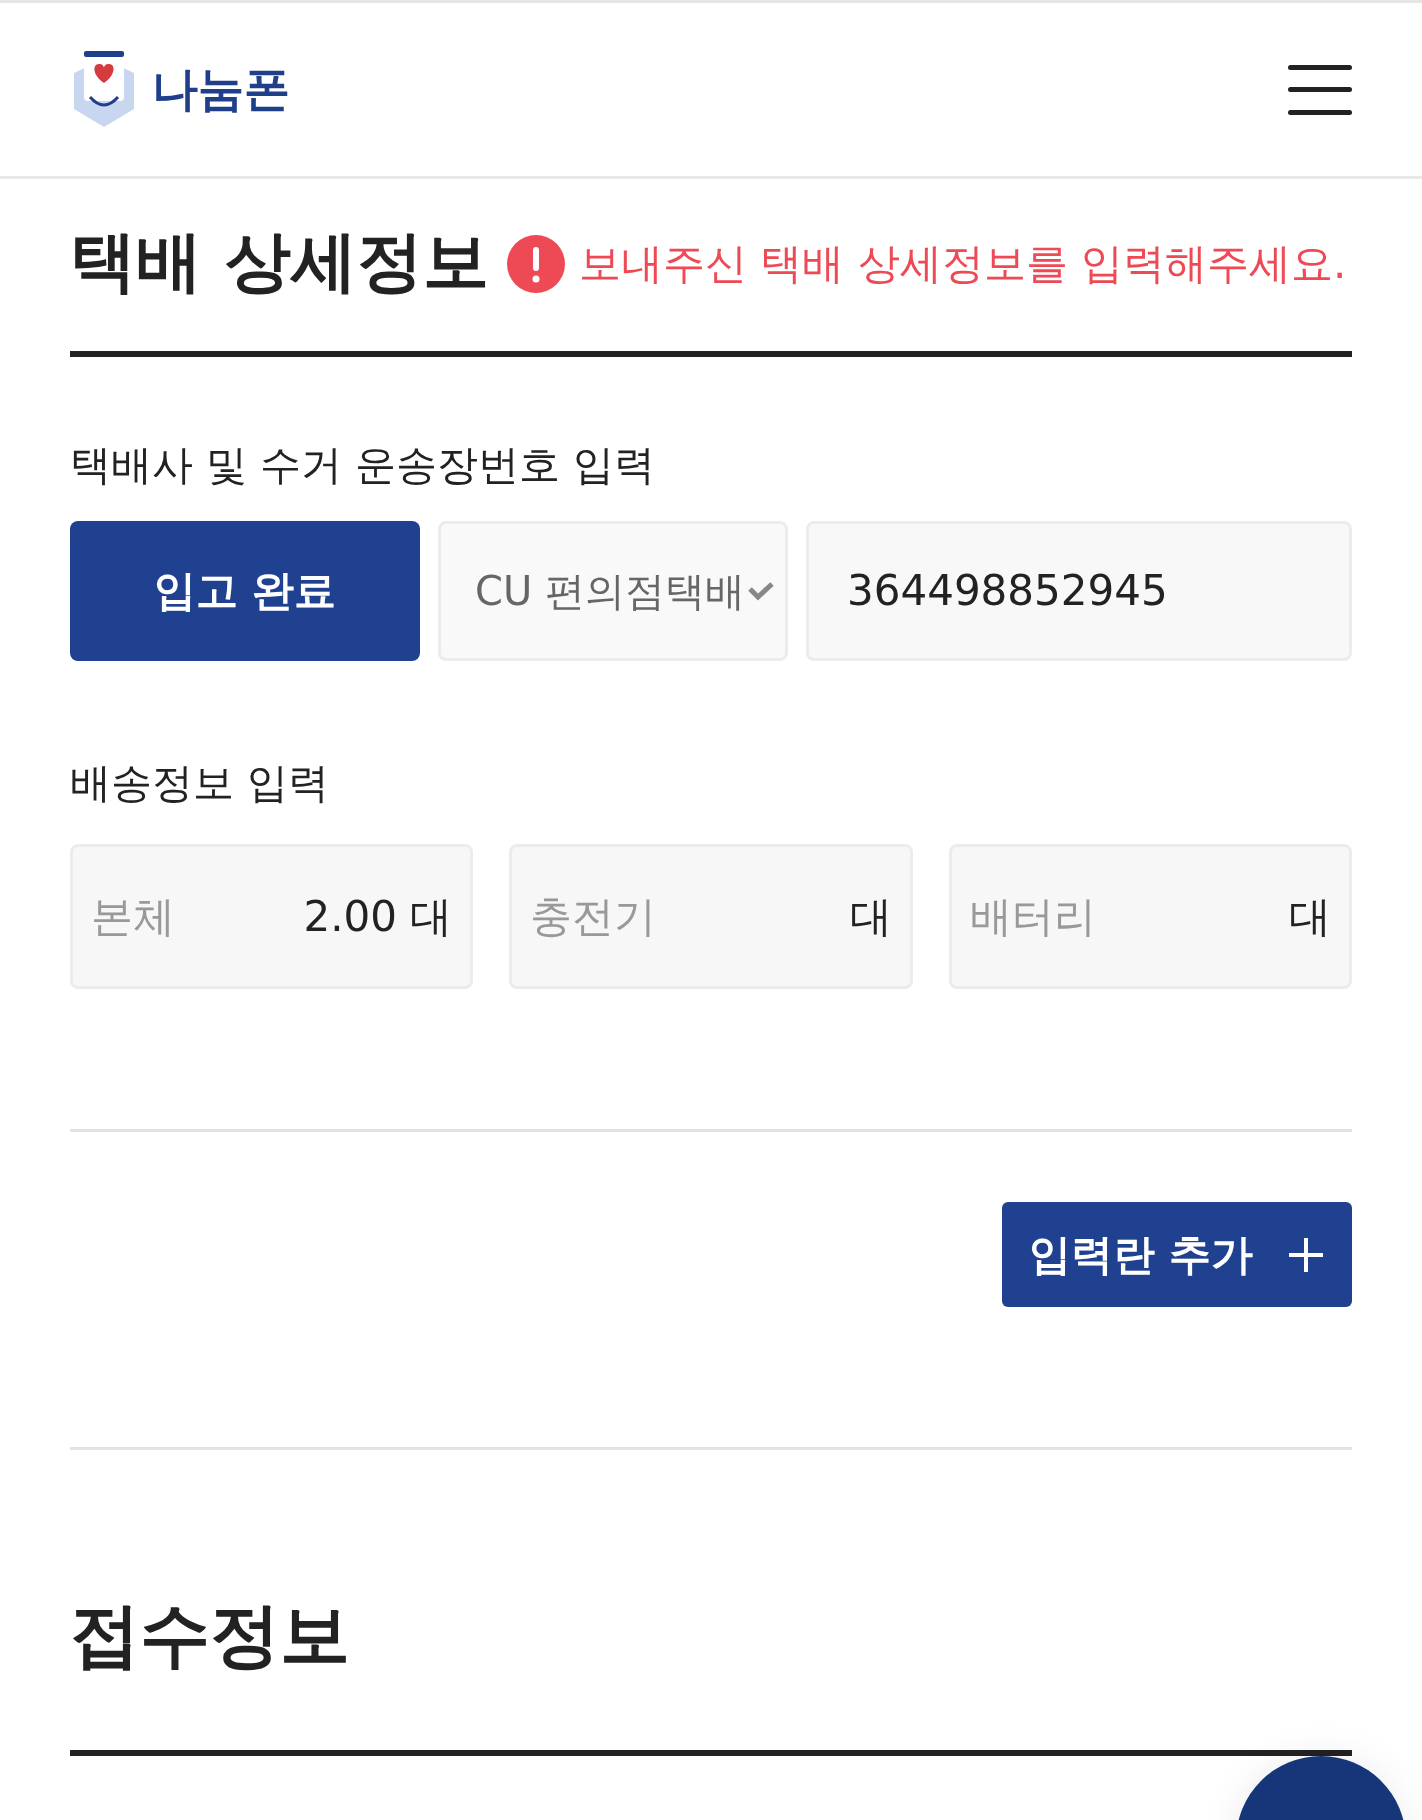 The image size is (1422, 1820). I want to click on add-field-button: 입력란 추가, so click(1177, 1254).